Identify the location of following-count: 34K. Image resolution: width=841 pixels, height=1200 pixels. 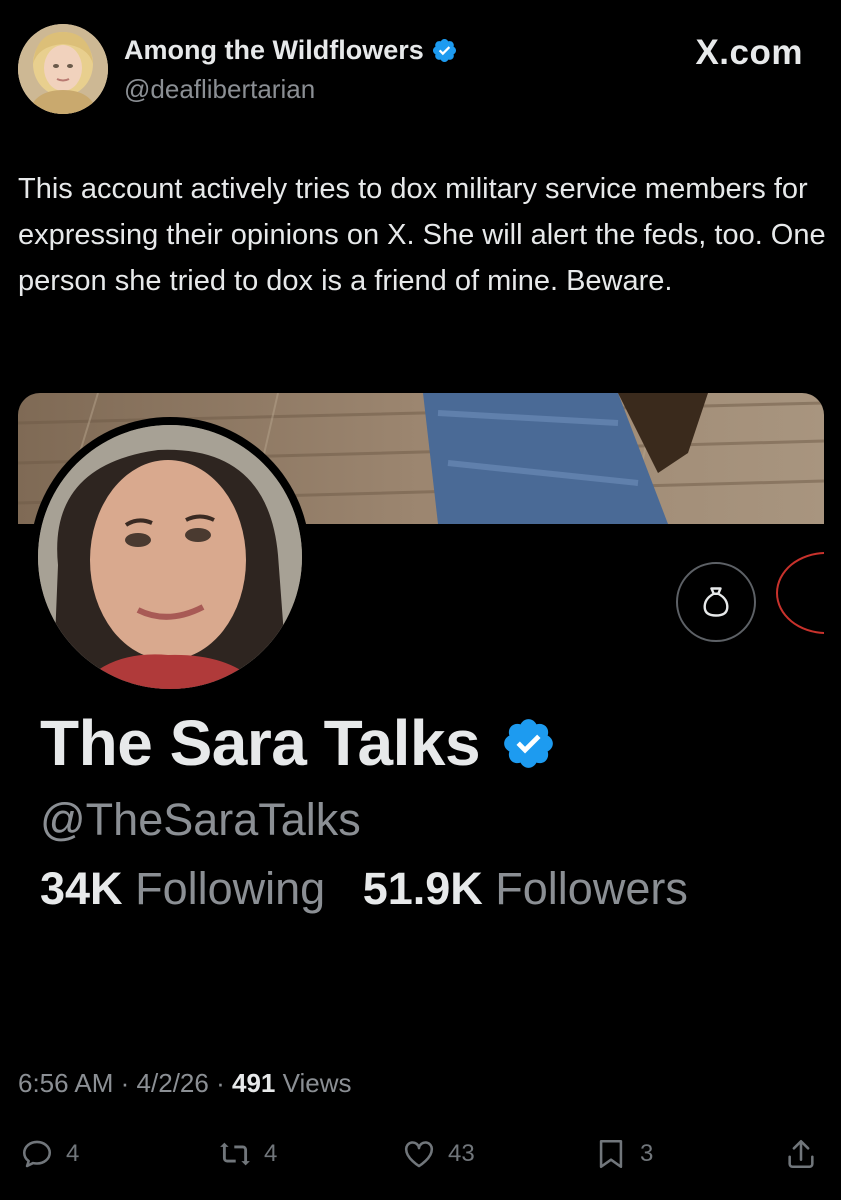
(81, 888).